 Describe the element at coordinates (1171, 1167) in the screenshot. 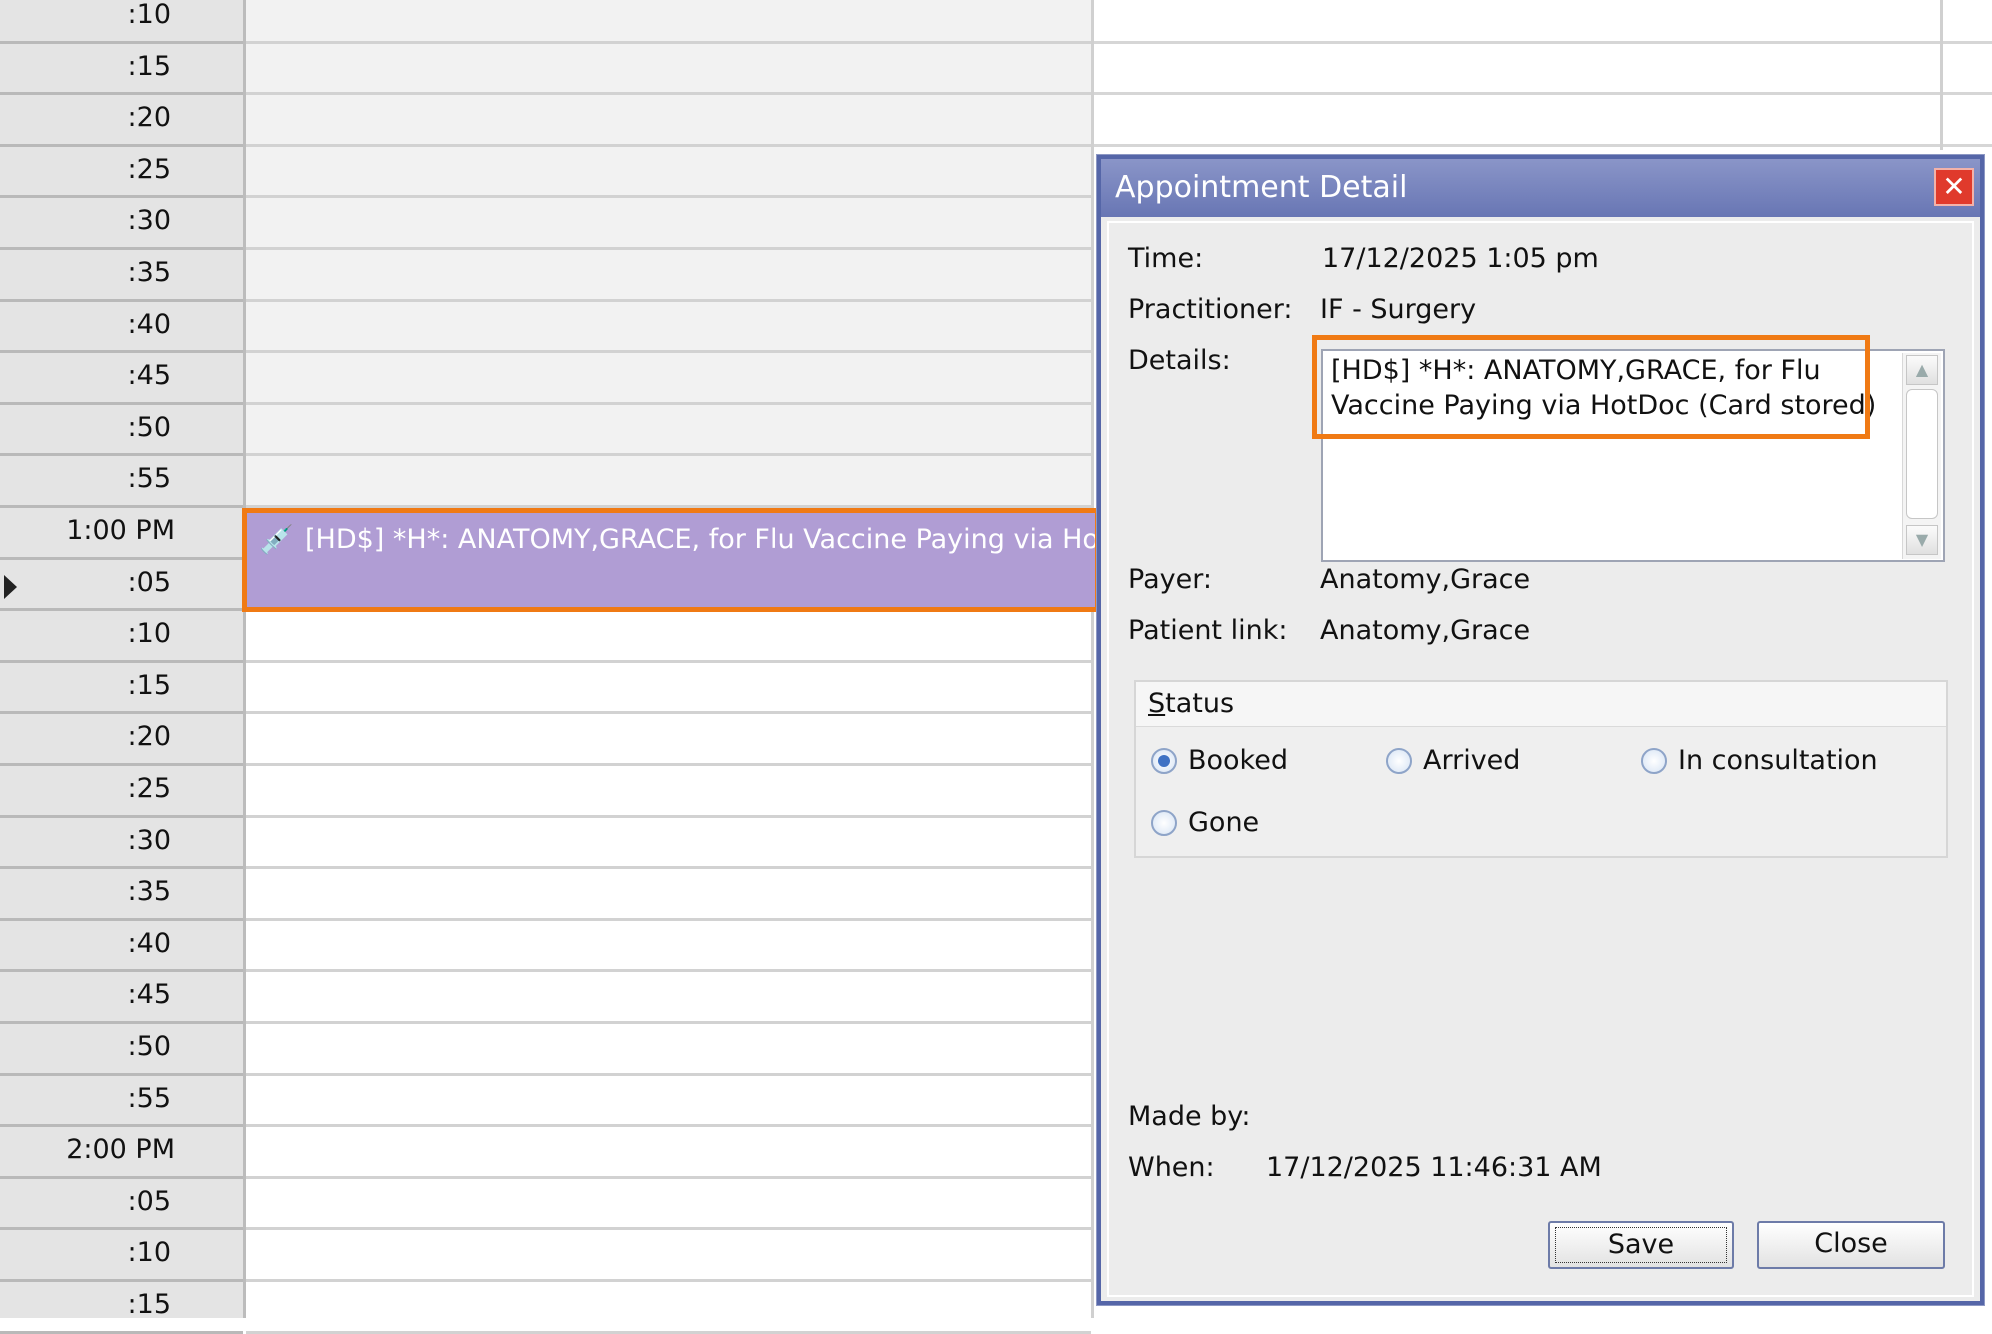

I see `when-label: When:` at that location.